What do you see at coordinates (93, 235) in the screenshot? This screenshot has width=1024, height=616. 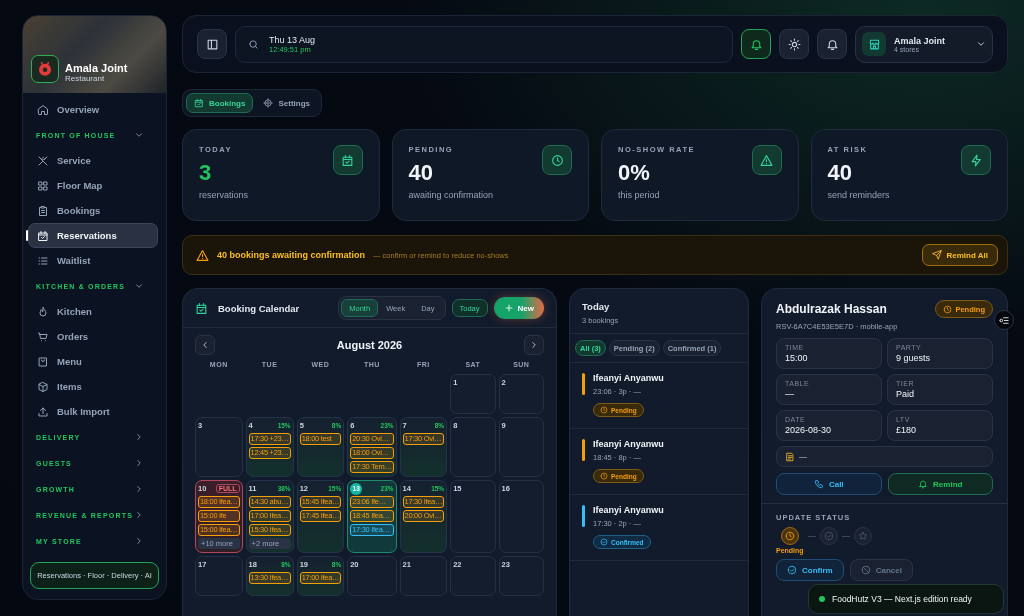 I see `nav-item: Reservations` at bounding box center [93, 235].